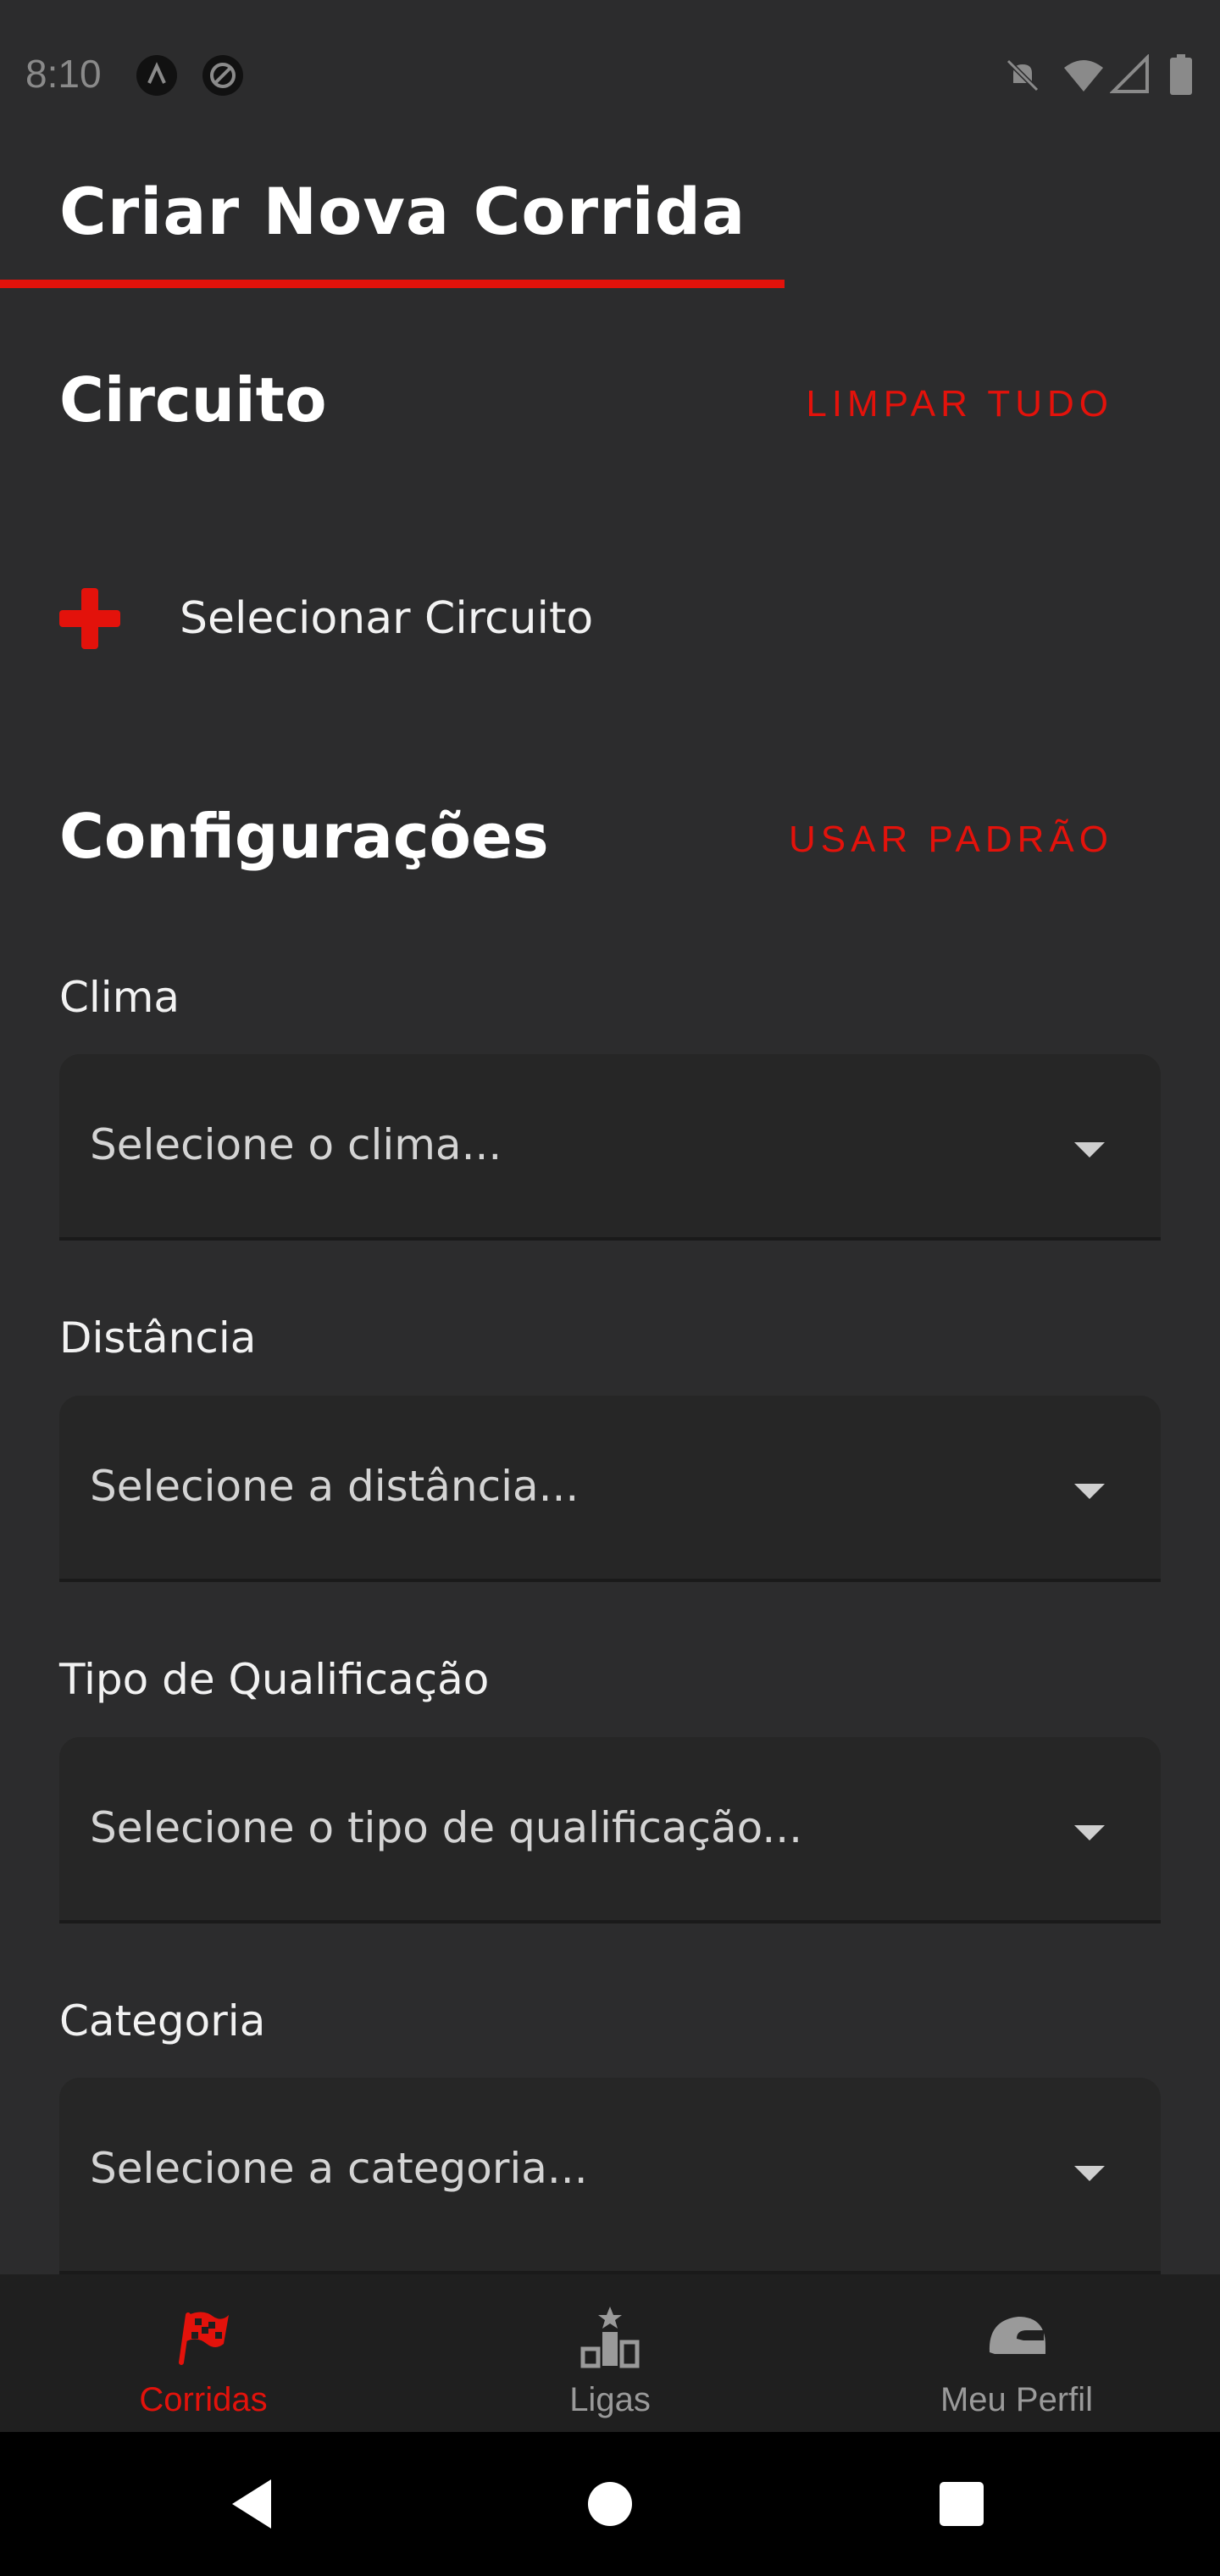 The width and height of the screenshot is (1220, 2576). Describe the element at coordinates (610, 2399) in the screenshot. I see `nav-label-leagues: Ligas` at that location.